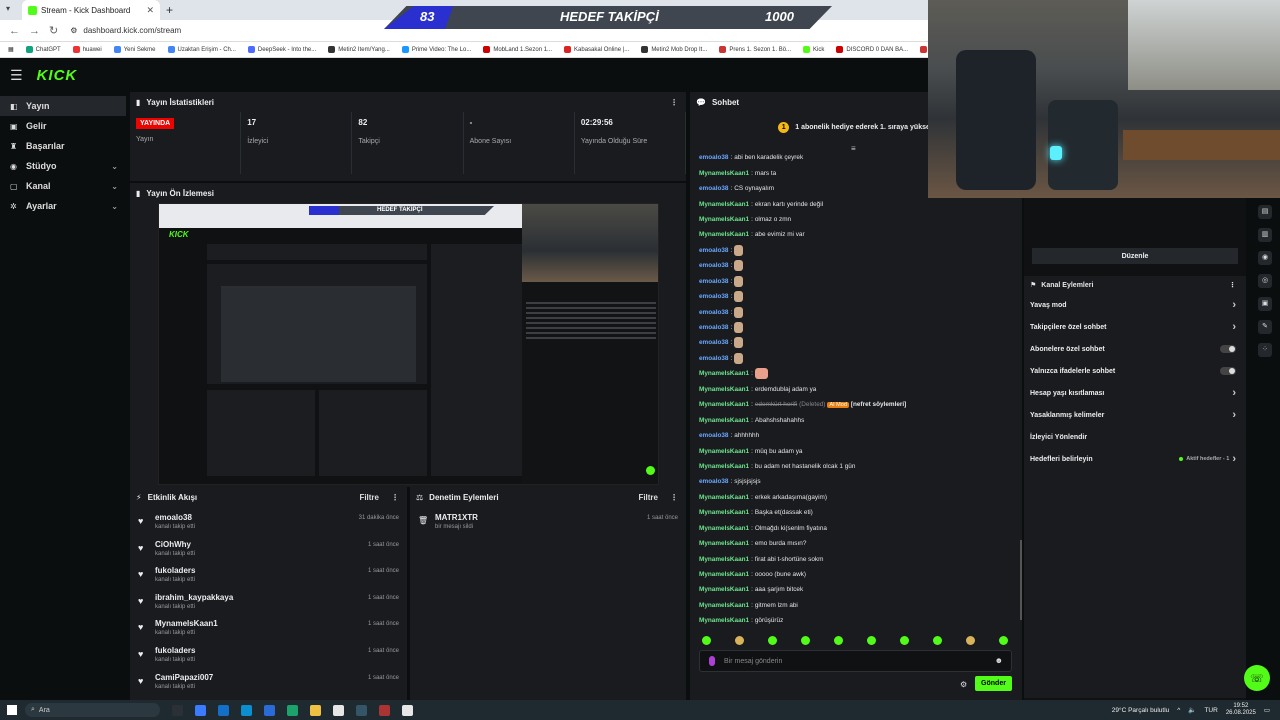 Image resolution: width=1280 pixels, height=720 pixels. Describe the element at coordinates (1257, 678) in the screenshot. I see `floating-chat-button: ☏` at that location.